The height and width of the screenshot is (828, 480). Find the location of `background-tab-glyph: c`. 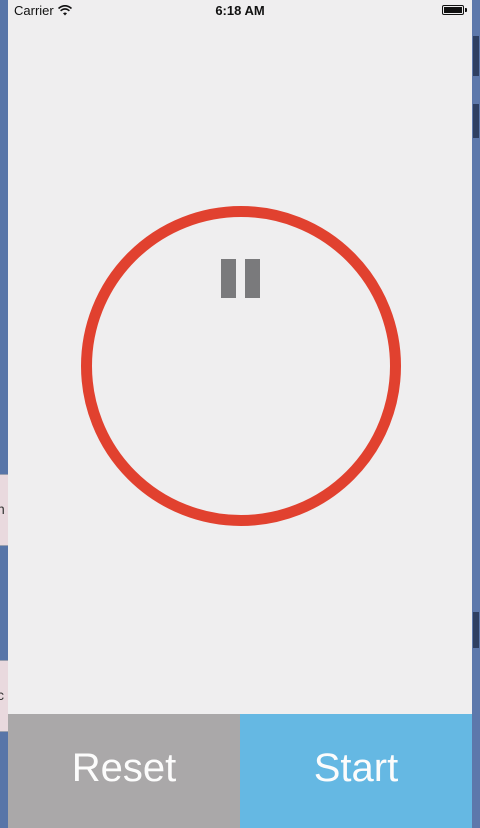

background-tab-glyph: c is located at coordinates (2, 695).